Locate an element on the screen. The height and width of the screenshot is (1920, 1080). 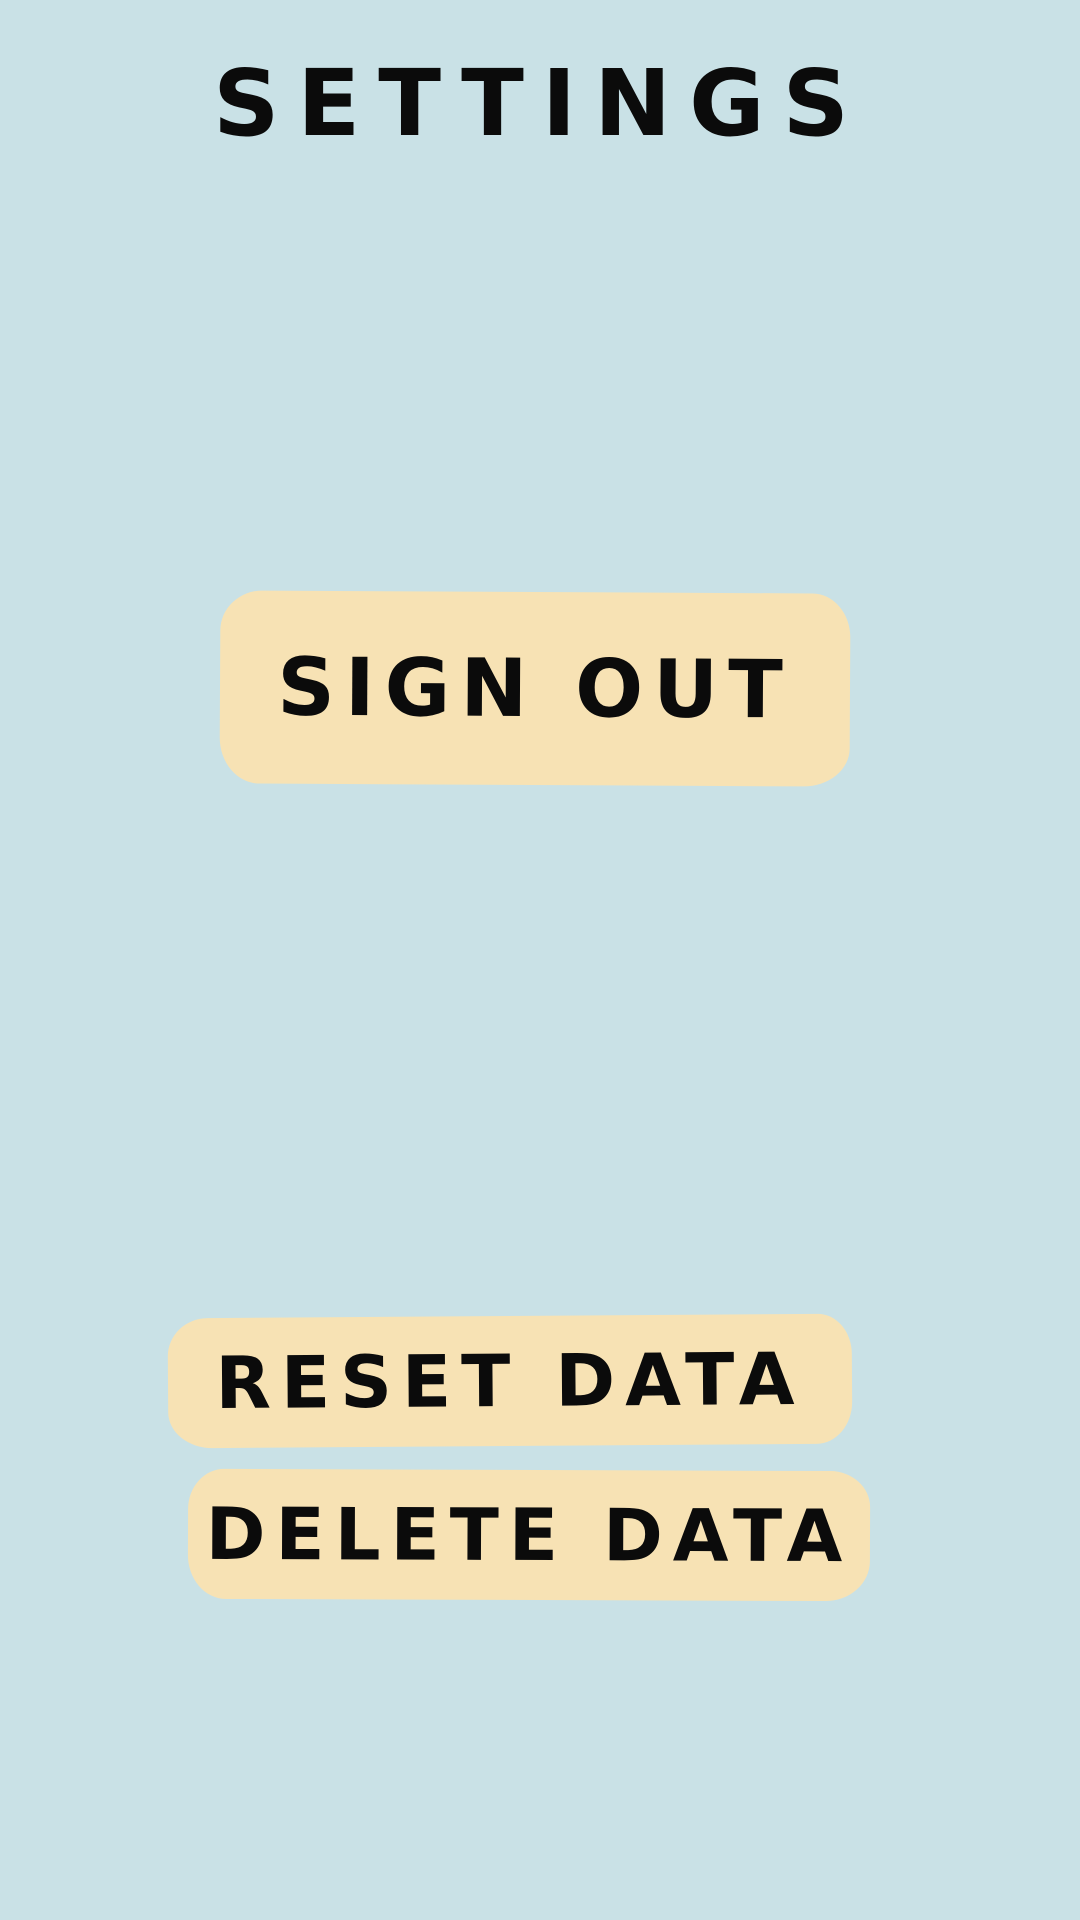
page-title: SETTINGS is located at coordinates (540, 103).